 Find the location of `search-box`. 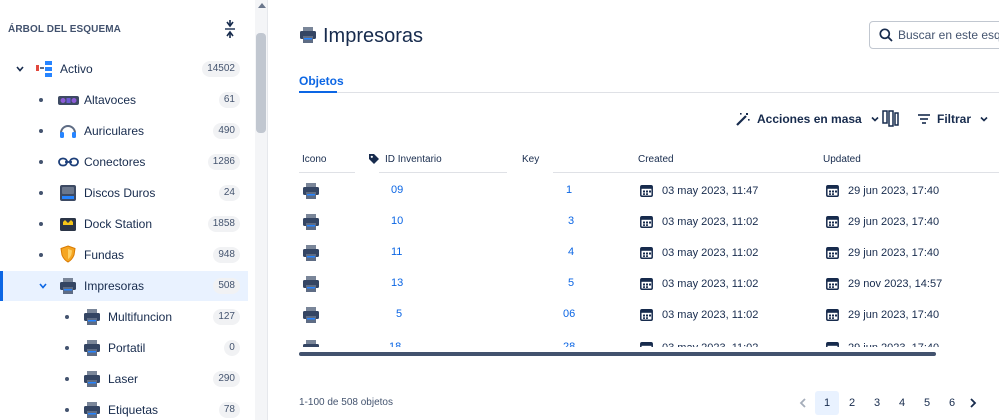

search-box is located at coordinates (934, 35).